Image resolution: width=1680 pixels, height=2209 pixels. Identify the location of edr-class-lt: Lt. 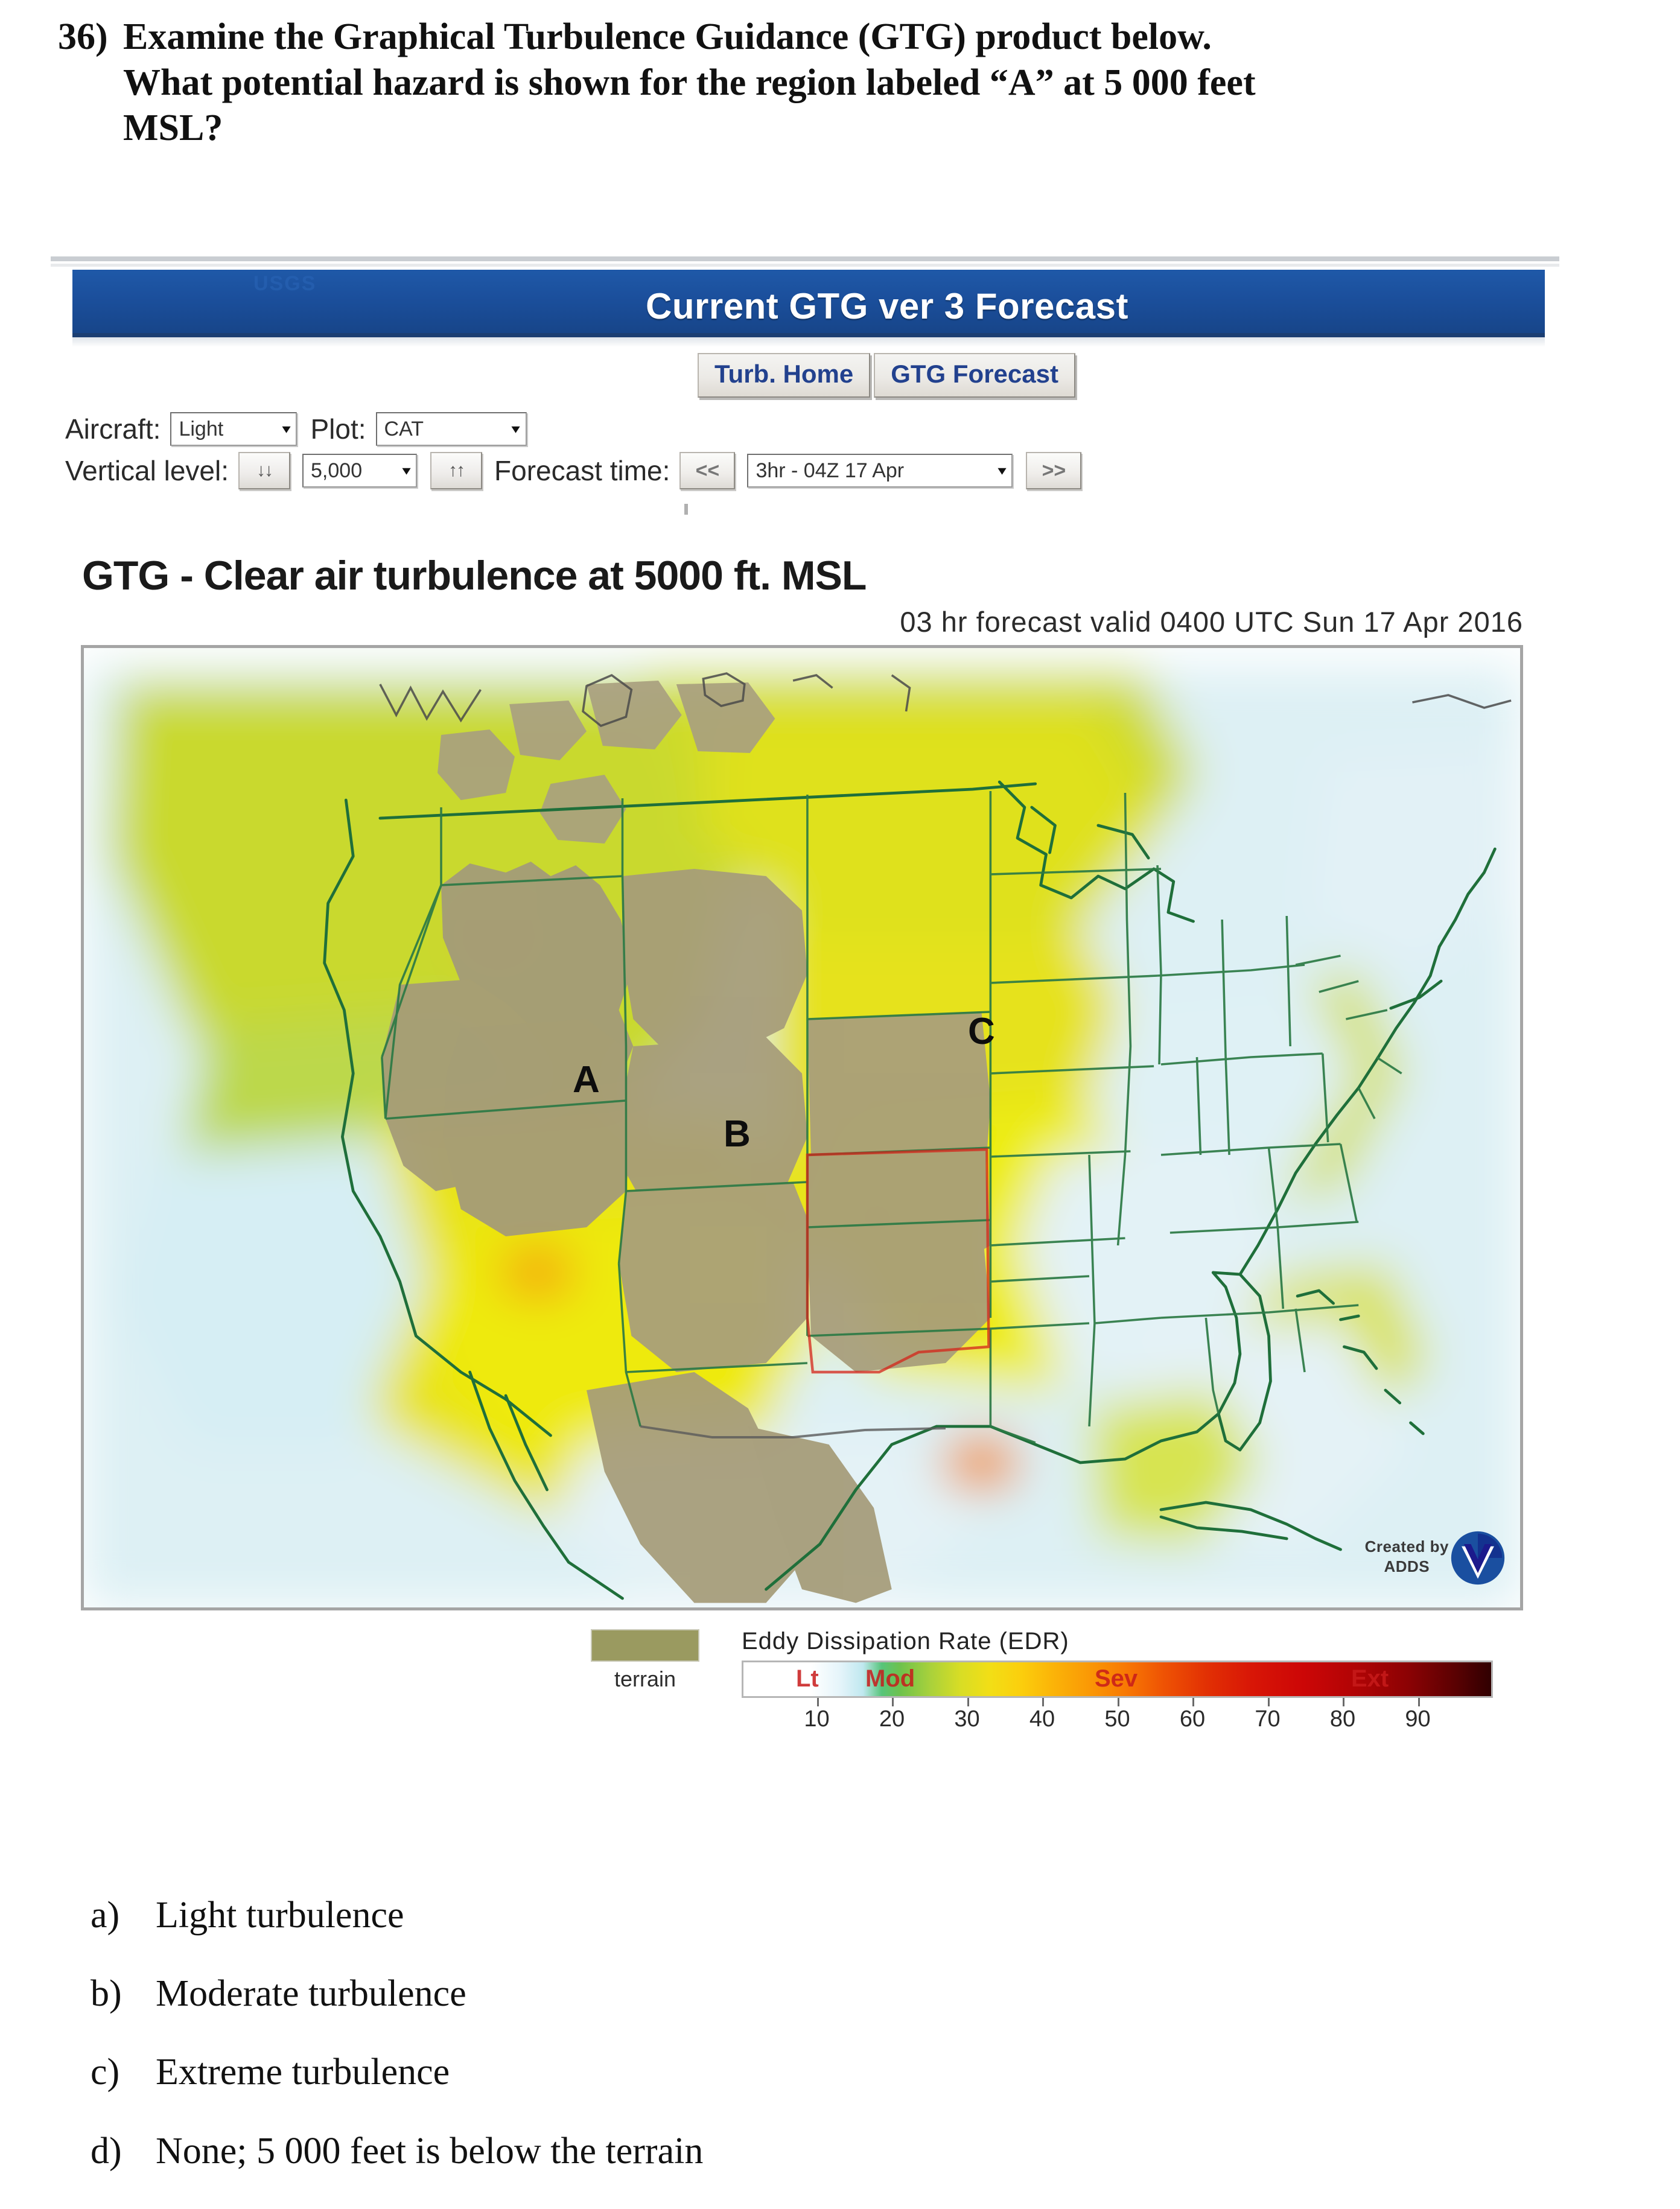
(808, 1678).